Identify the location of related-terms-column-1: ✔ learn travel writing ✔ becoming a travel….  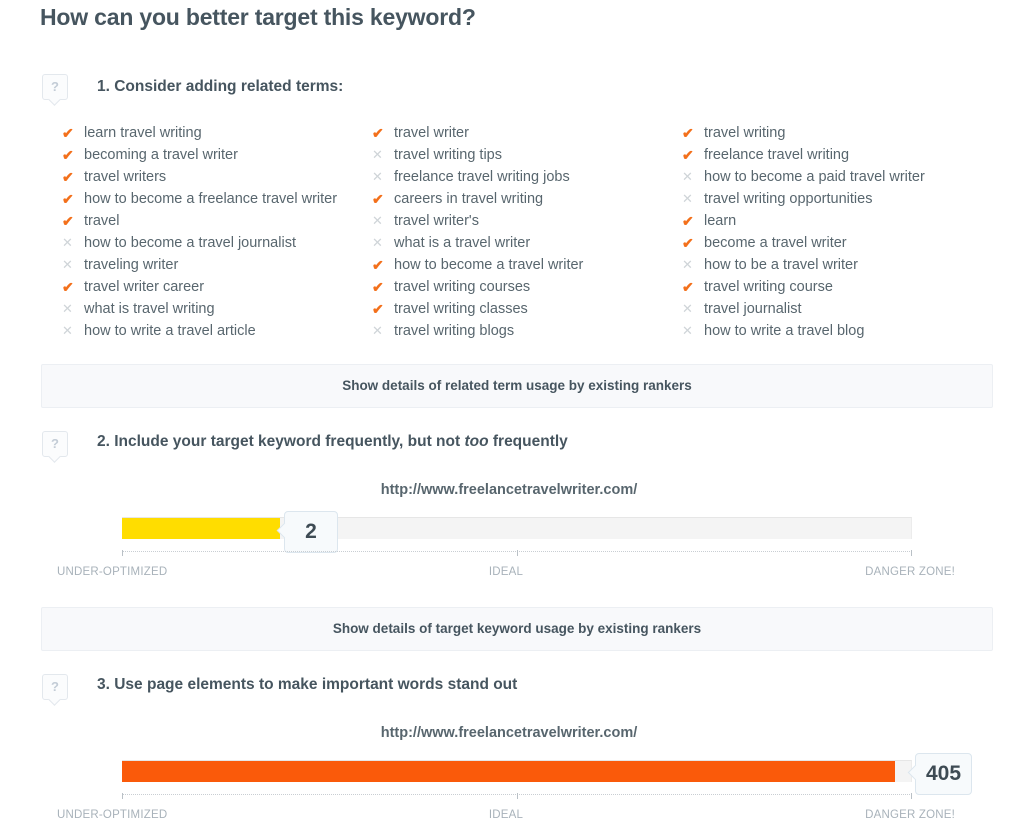
(217, 232).